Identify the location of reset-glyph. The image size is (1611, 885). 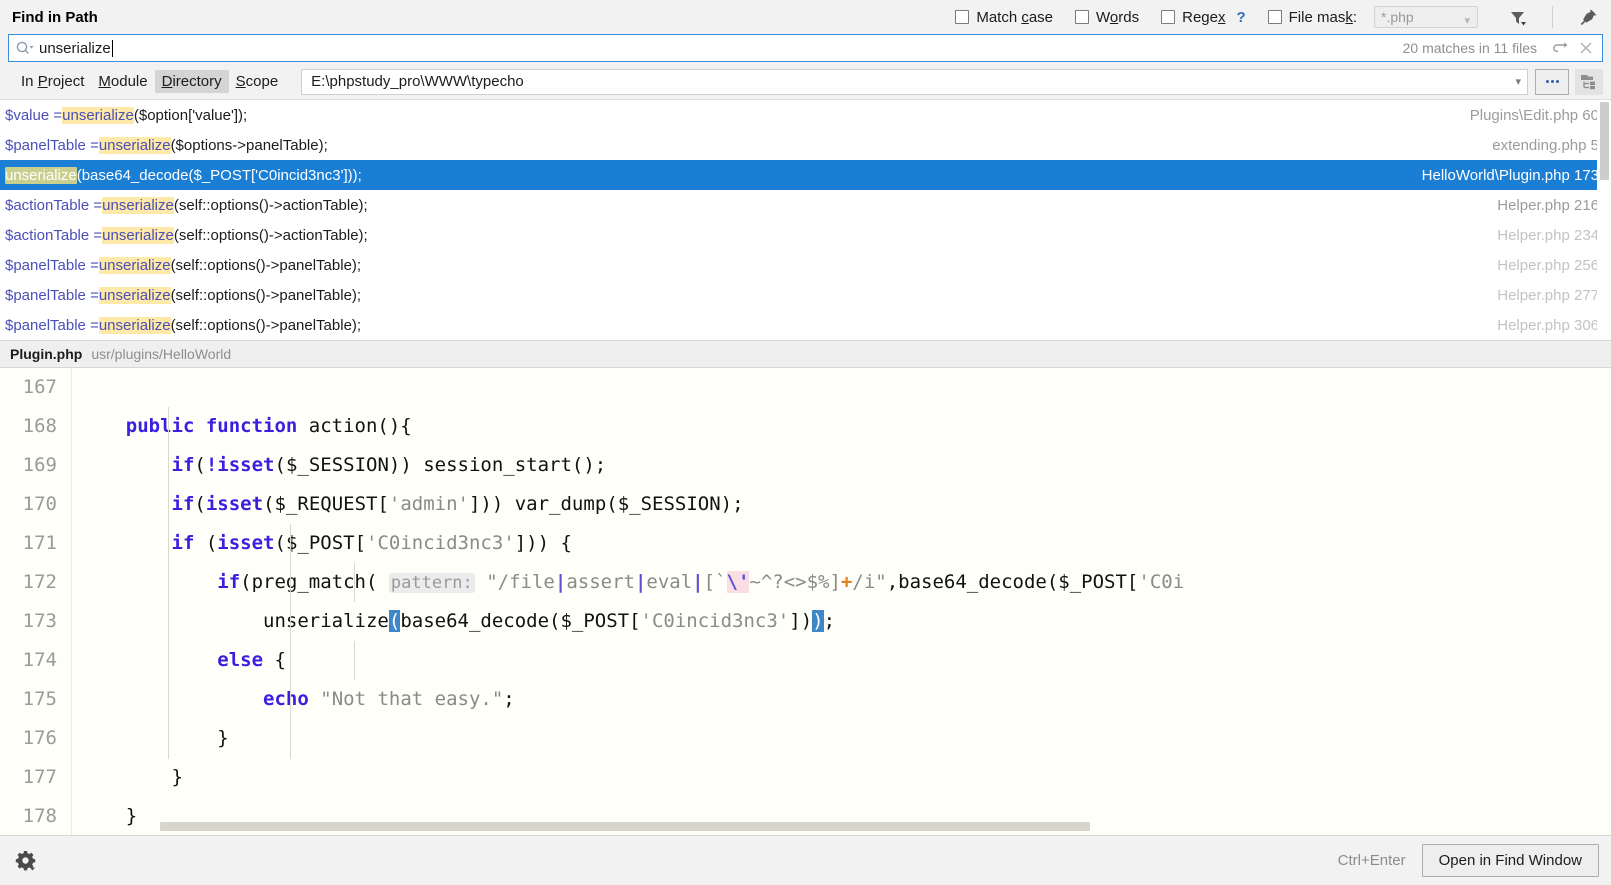
(1560, 46).